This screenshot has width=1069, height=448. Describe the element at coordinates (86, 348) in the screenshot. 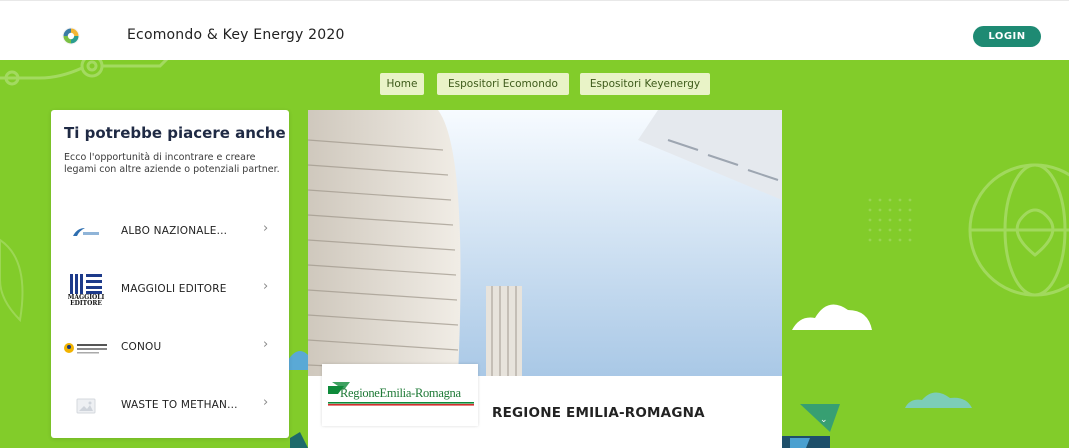

I see `conou-logo` at that location.